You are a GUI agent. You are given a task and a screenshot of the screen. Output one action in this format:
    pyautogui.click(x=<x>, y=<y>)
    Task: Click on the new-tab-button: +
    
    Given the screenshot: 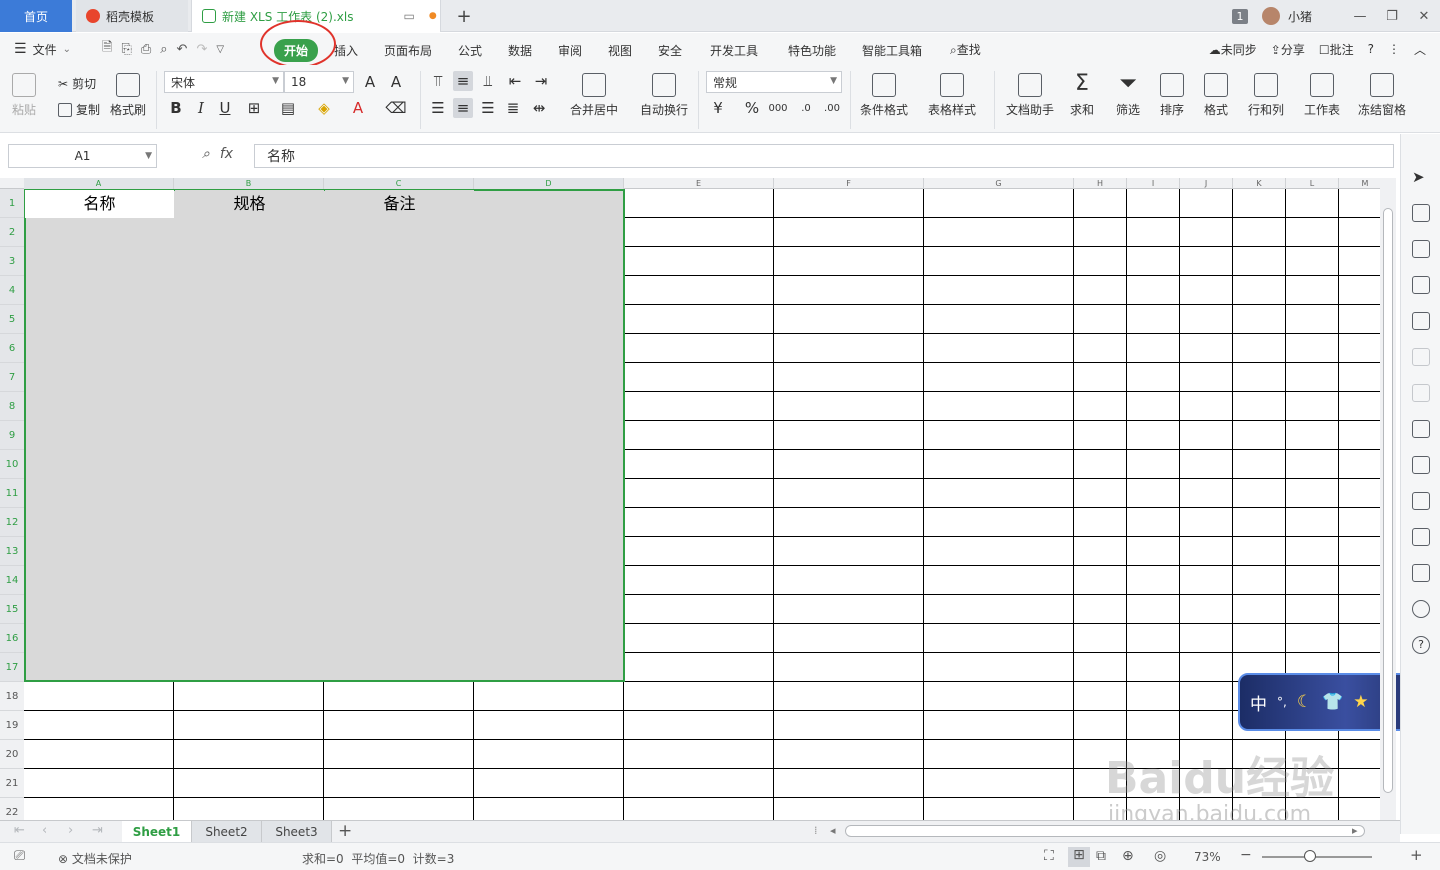 What is the action you would take?
    pyautogui.click(x=464, y=16)
    